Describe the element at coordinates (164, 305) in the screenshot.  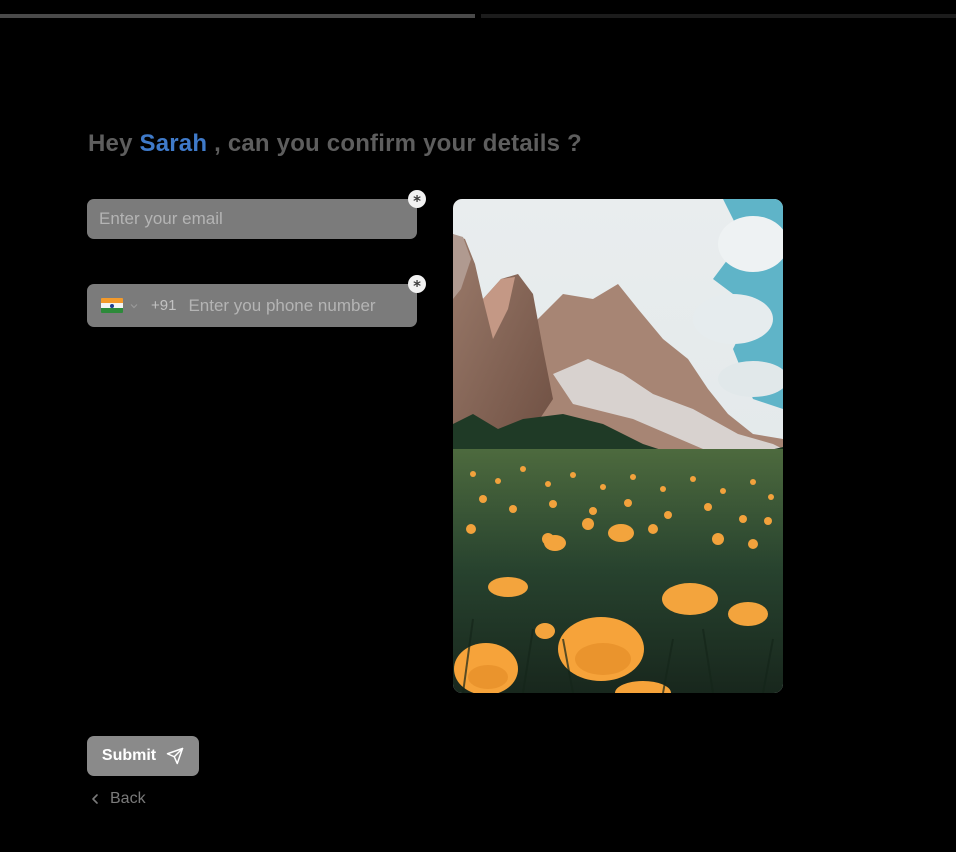
I see `dial-code: +91` at that location.